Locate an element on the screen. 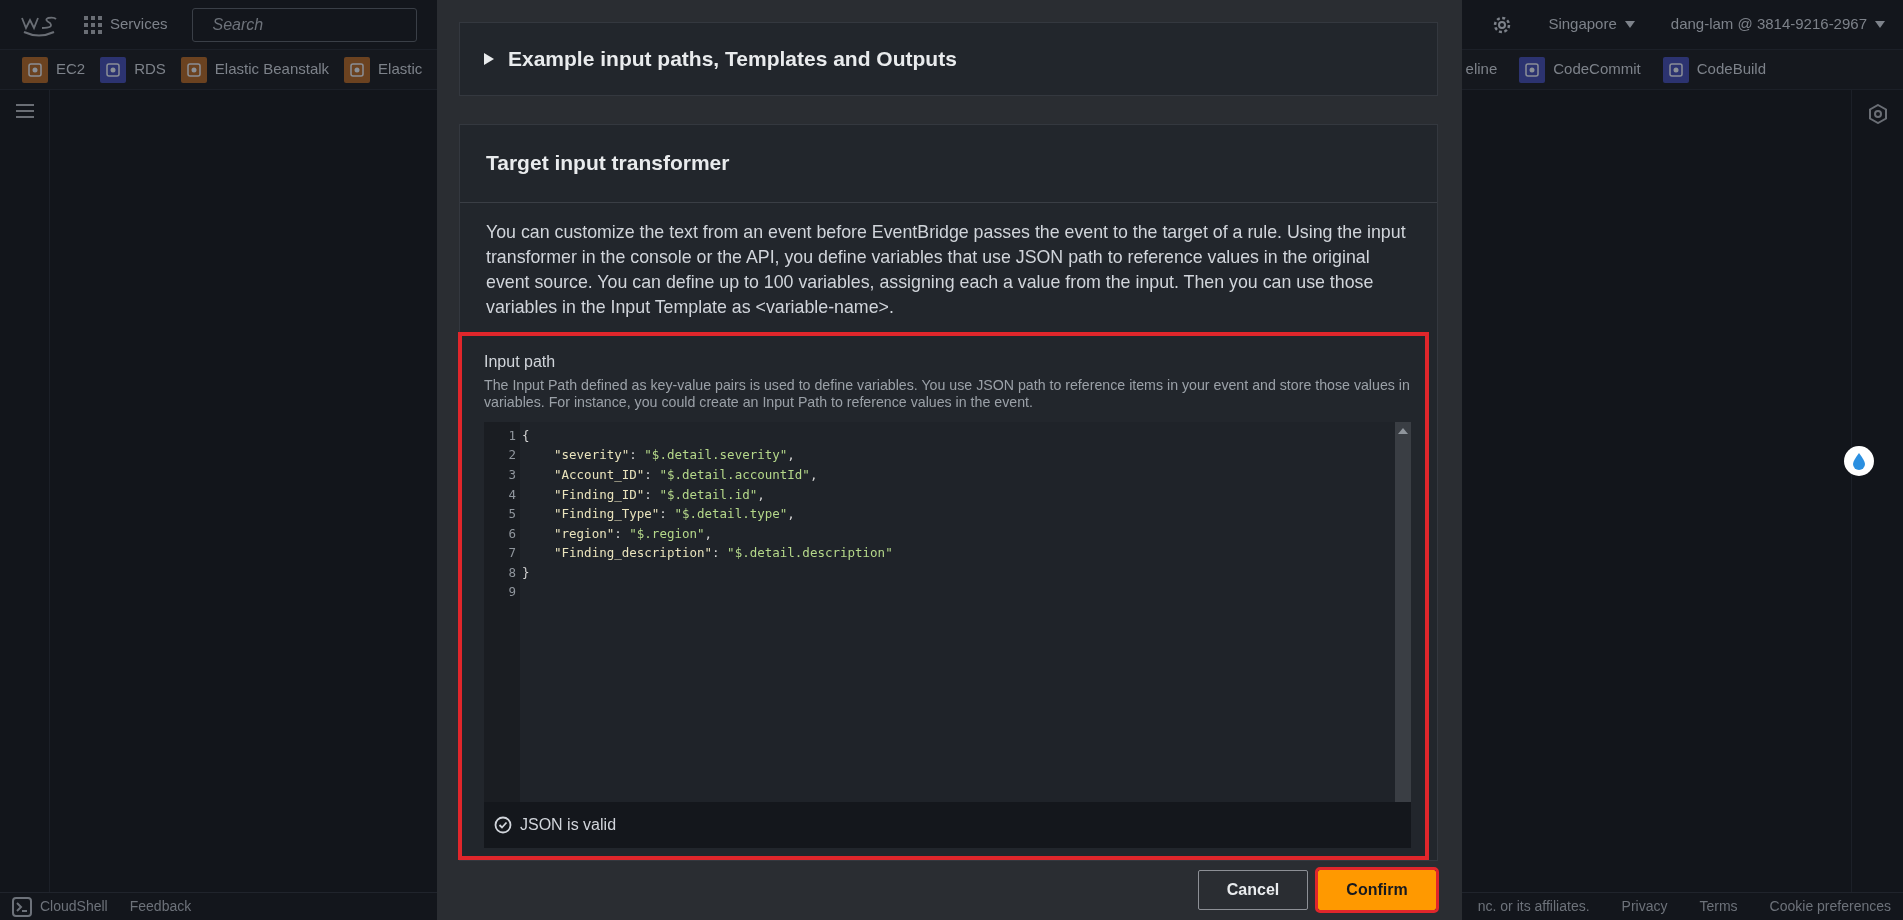 The height and width of the screenshot is (920, 1903). search-input: Search is located at coordinates (310, 24).